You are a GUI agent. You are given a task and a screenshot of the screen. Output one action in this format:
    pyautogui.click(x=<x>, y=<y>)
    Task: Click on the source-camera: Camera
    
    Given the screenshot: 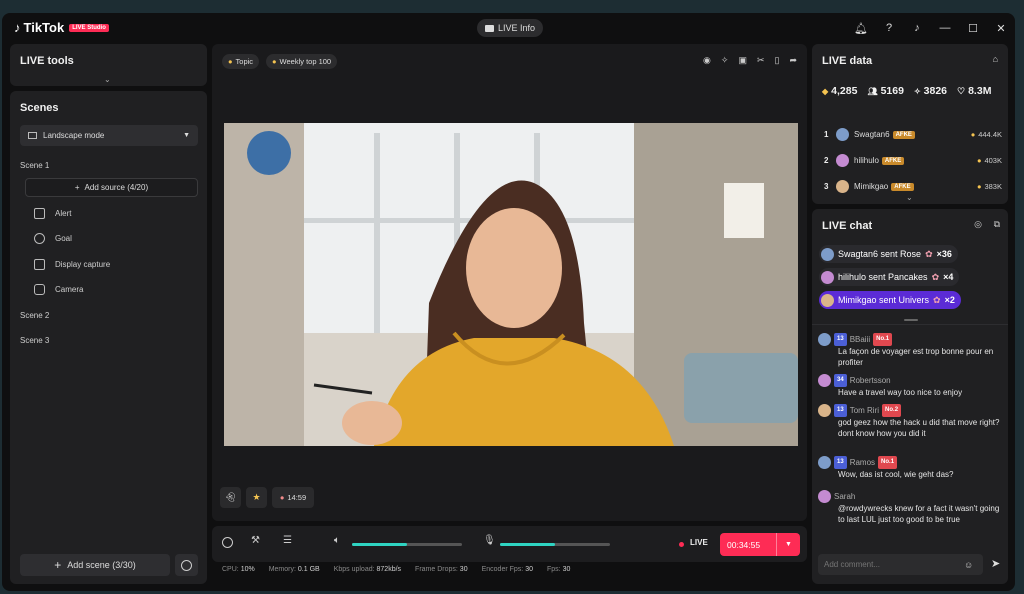 What is the action you would take?
    pyautogui.click(x=58, y=289)
    